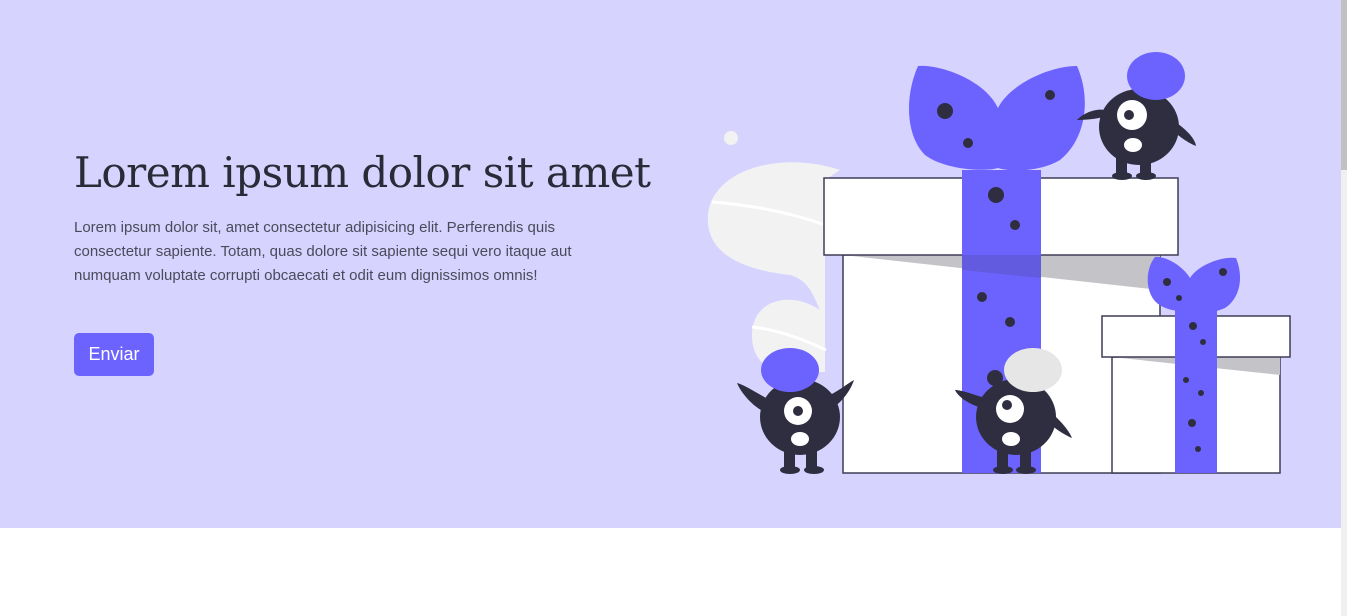  What do you see at coordinates (1344, 85) in the screenshot?
I see `scrollbar-thumb` at bounding box center [1344, 85].